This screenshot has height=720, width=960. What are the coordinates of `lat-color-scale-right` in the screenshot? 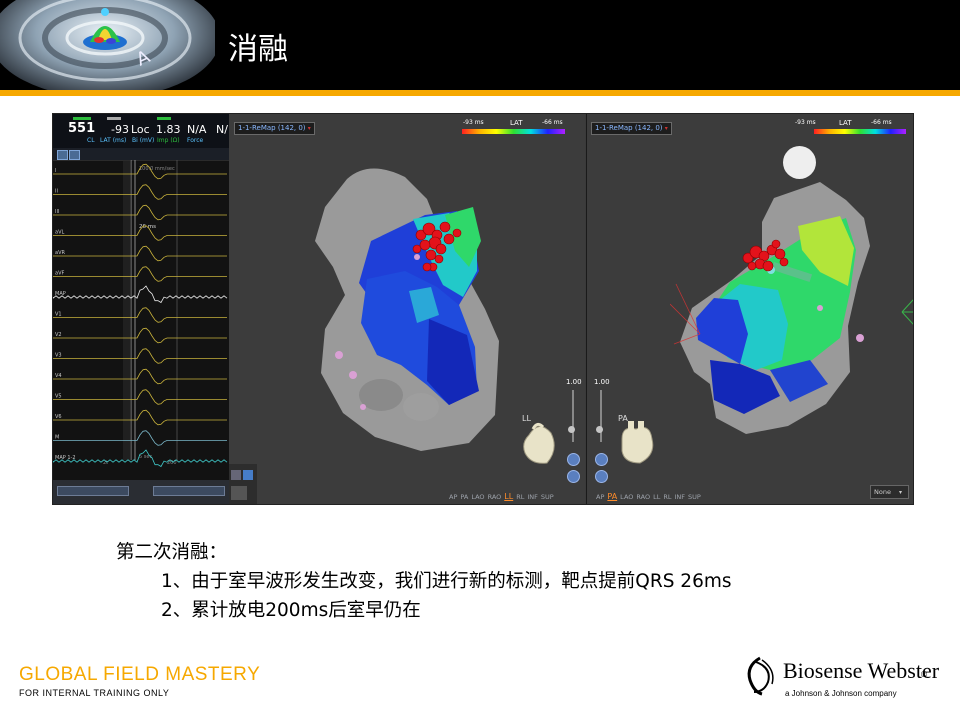 It's located at (860, 131).